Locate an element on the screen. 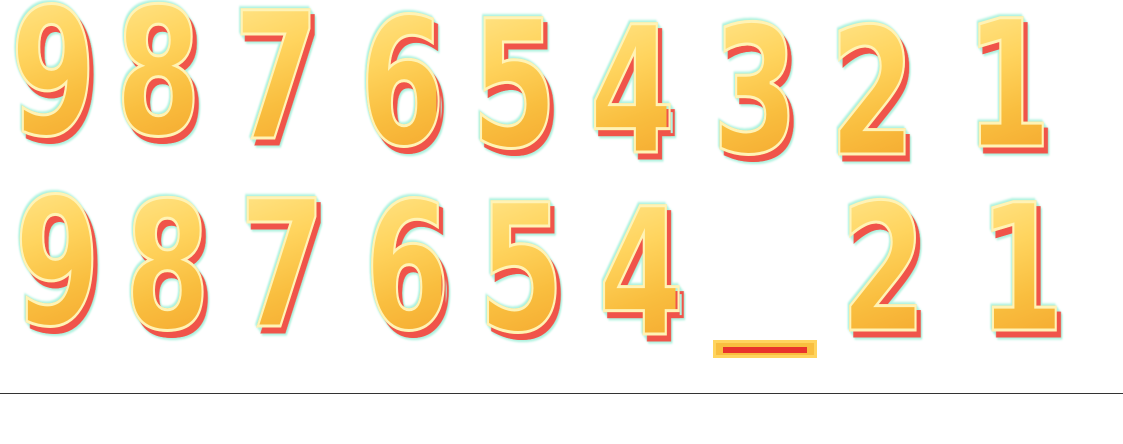 The width and height of the screenshot is (1123, 444). blank-underline-bar is located at coordinates (765, 350).